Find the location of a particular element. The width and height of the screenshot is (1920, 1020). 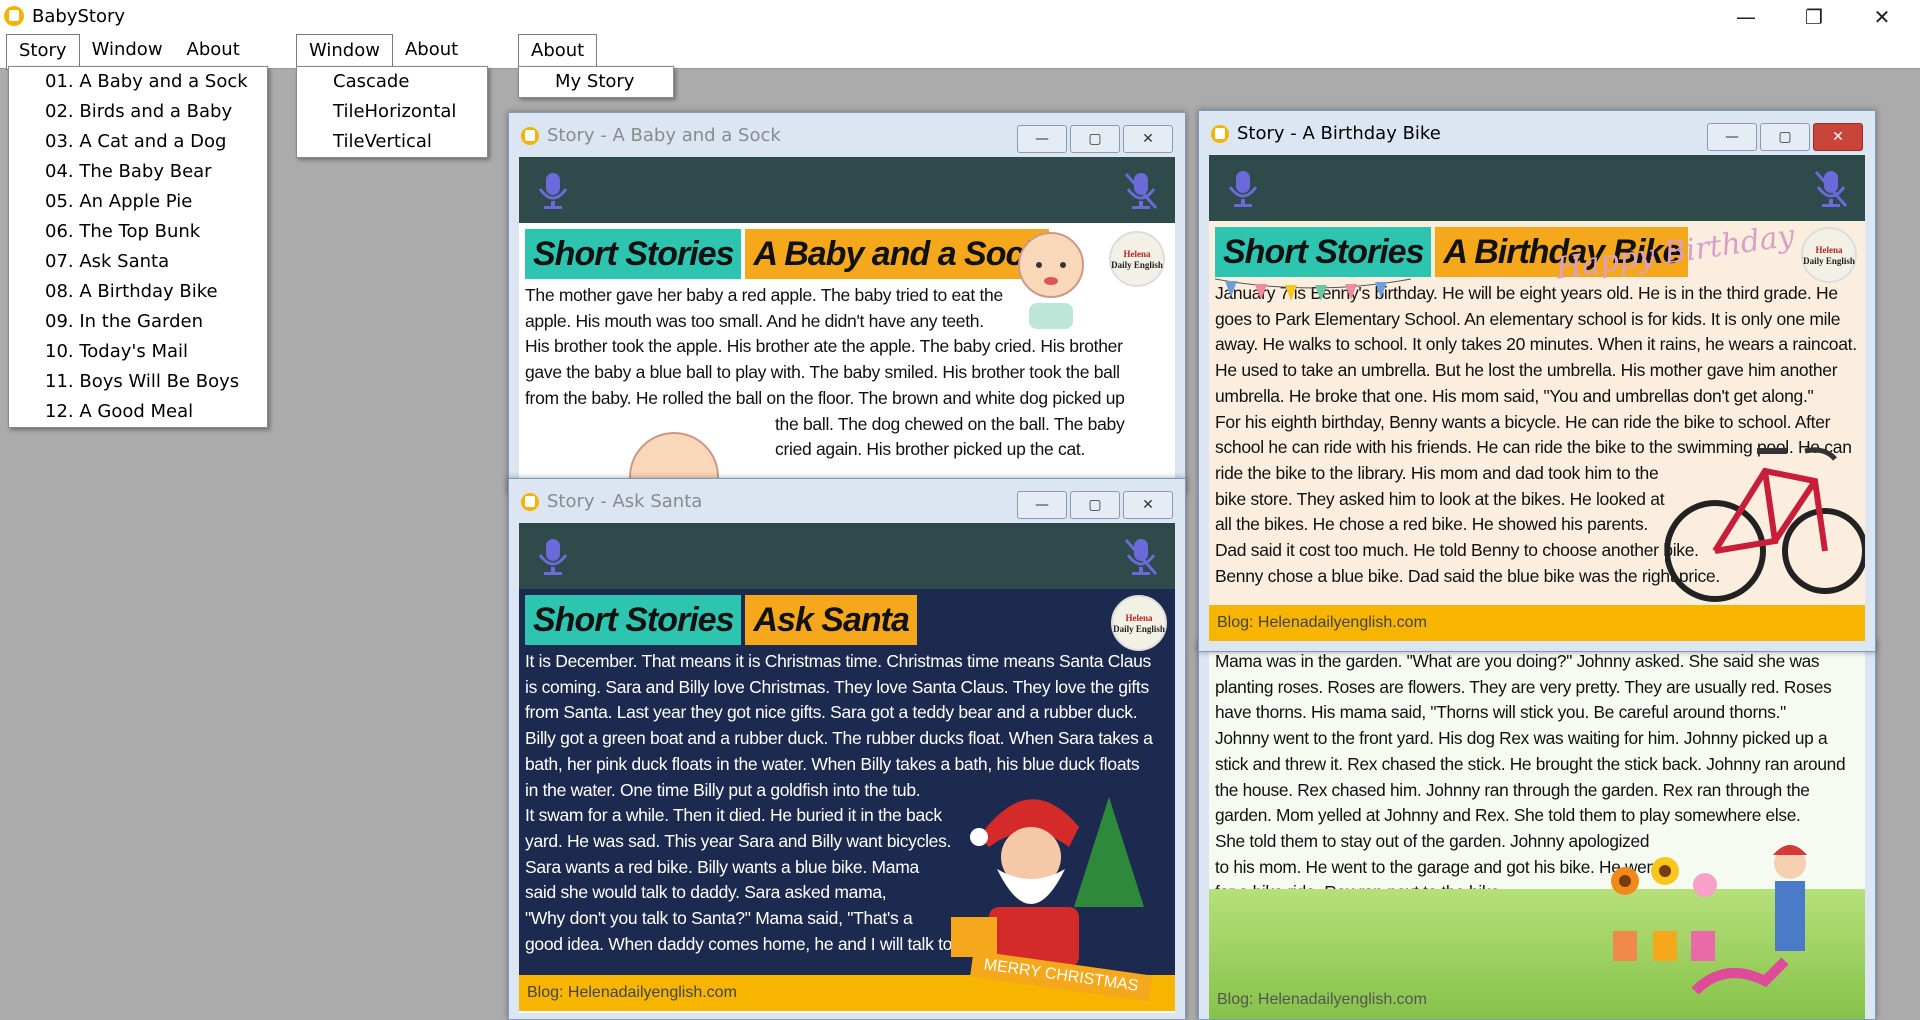

menubar-2: Window About is located at coordinates (383, 52).